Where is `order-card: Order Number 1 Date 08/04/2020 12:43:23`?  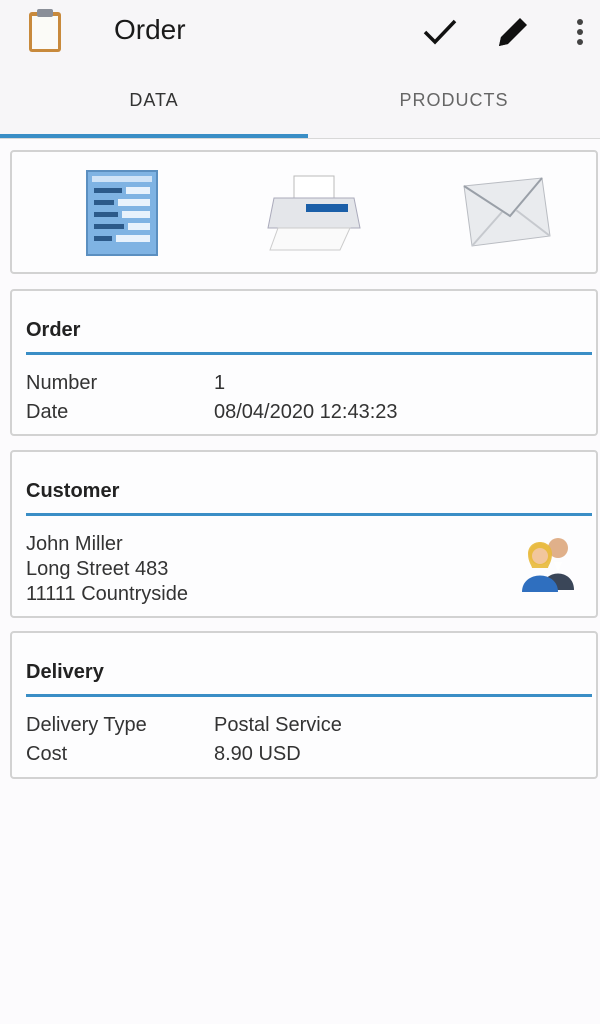
order-card: Order Number 1 Date 08/04/2020 12:43:23 is located at coordinates (304, 362).